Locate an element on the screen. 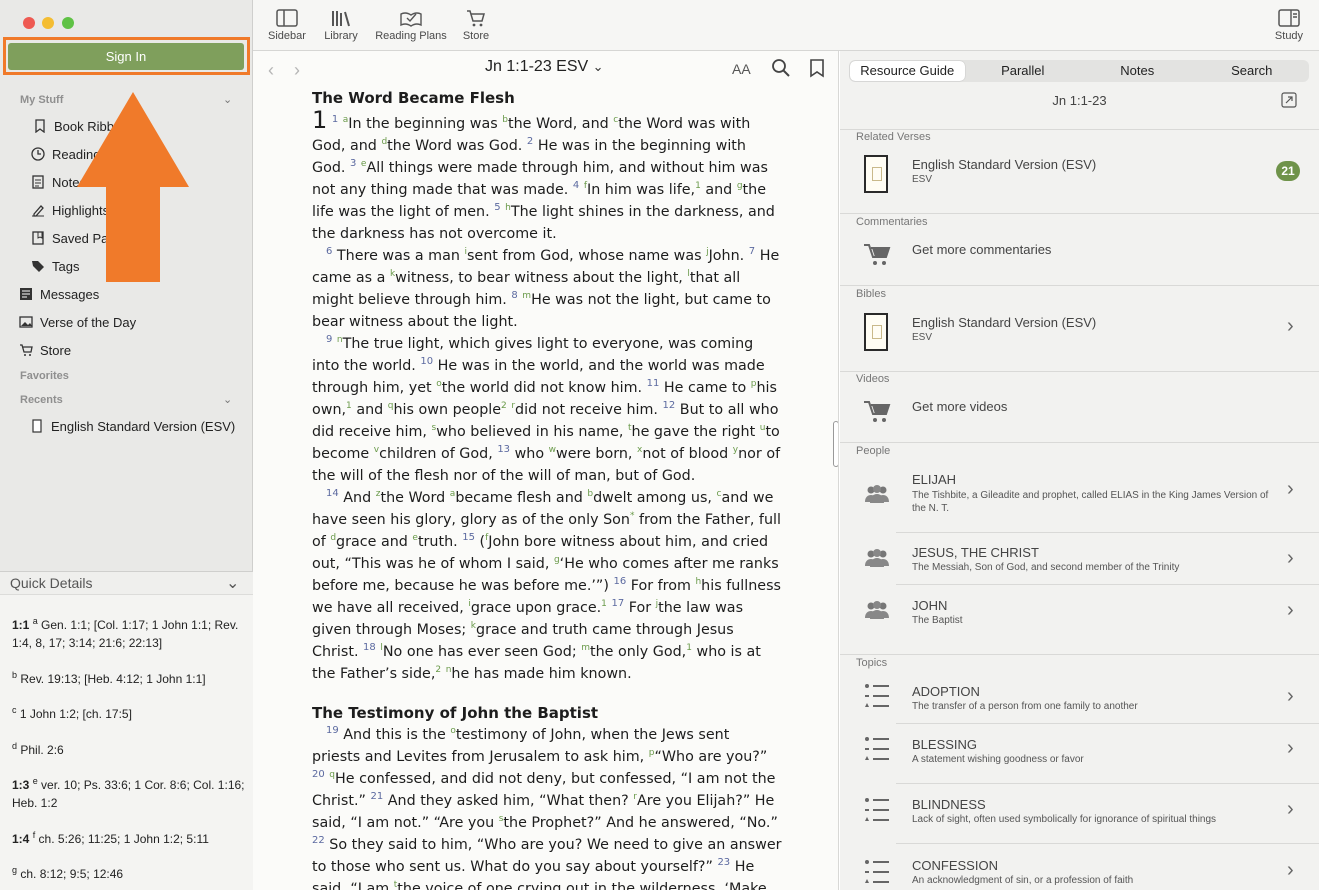  store-button: Store is located at coordinates (476, 25).